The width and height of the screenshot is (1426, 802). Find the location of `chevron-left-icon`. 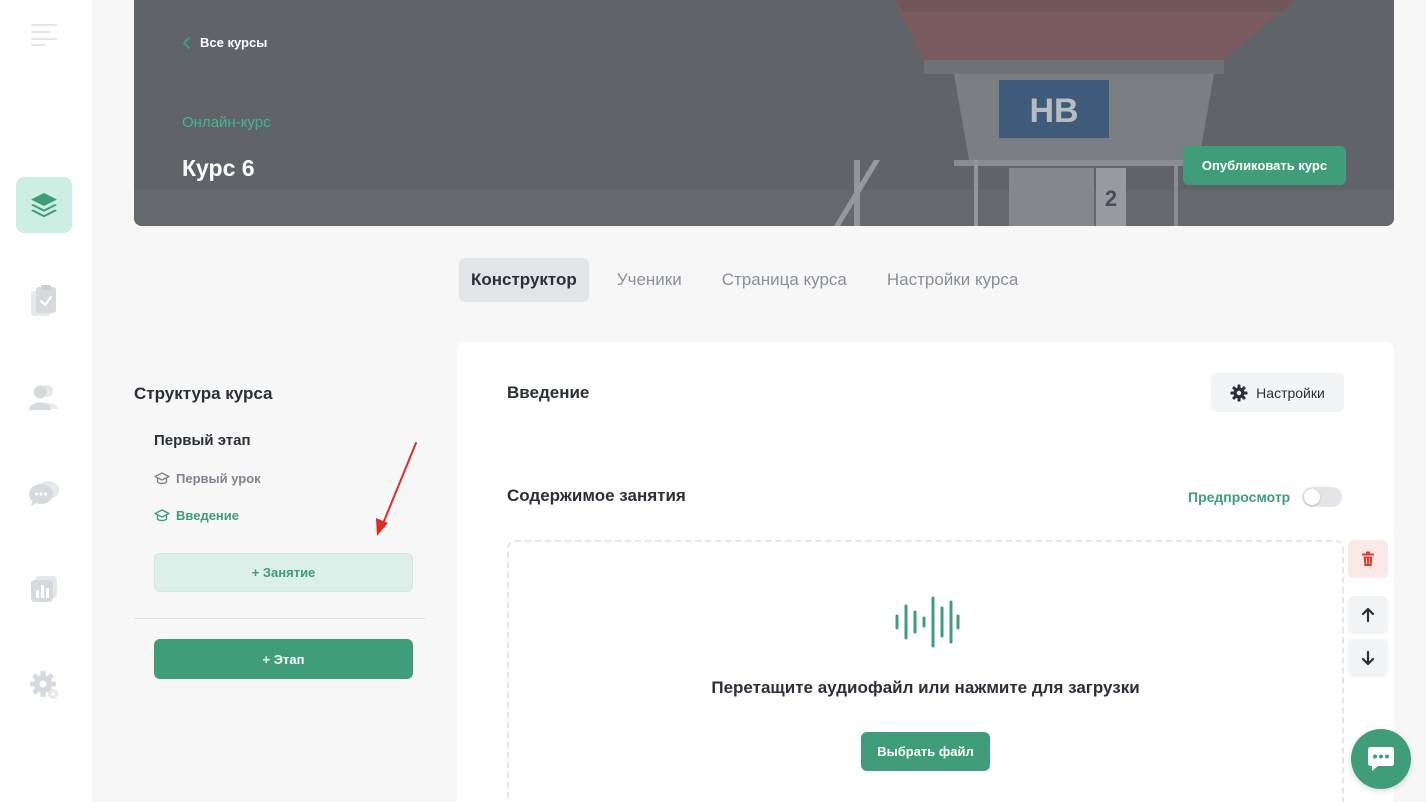

chevron-left-icon is located at coordinates (186, 42).